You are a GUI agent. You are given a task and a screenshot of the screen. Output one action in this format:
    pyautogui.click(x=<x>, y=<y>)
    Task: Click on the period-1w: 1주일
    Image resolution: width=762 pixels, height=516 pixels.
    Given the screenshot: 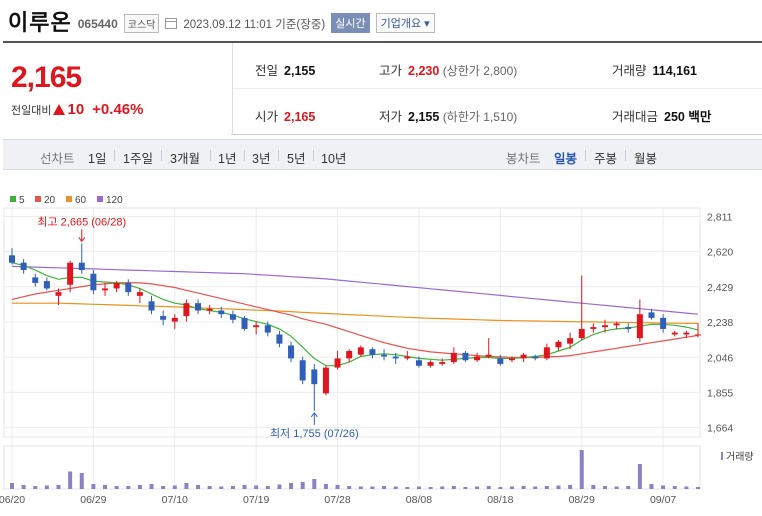 What is the action you would take?
    pyautogui.click(x=138, y=157)
    